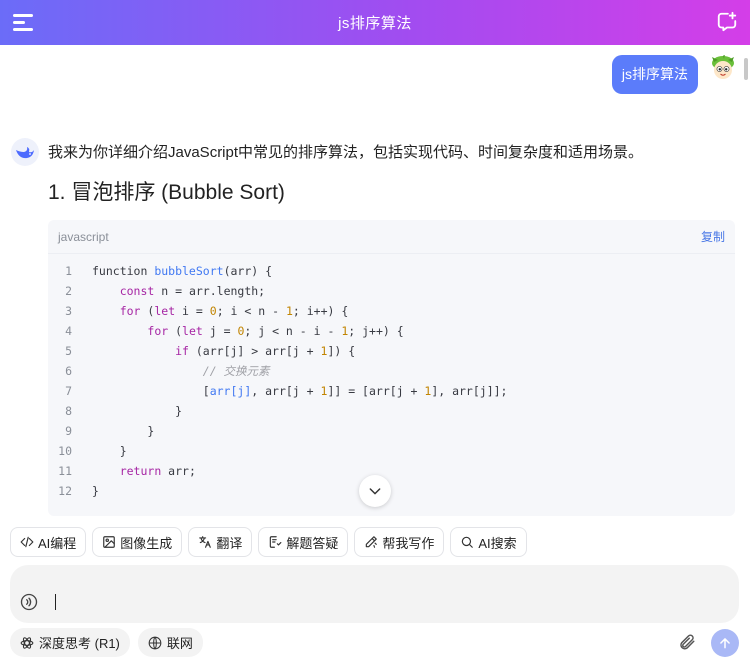 The image size is (750, 667). Describe the element at coordinates (391, 411) in the screenshot. I see `code-line: 8 }` at that location.